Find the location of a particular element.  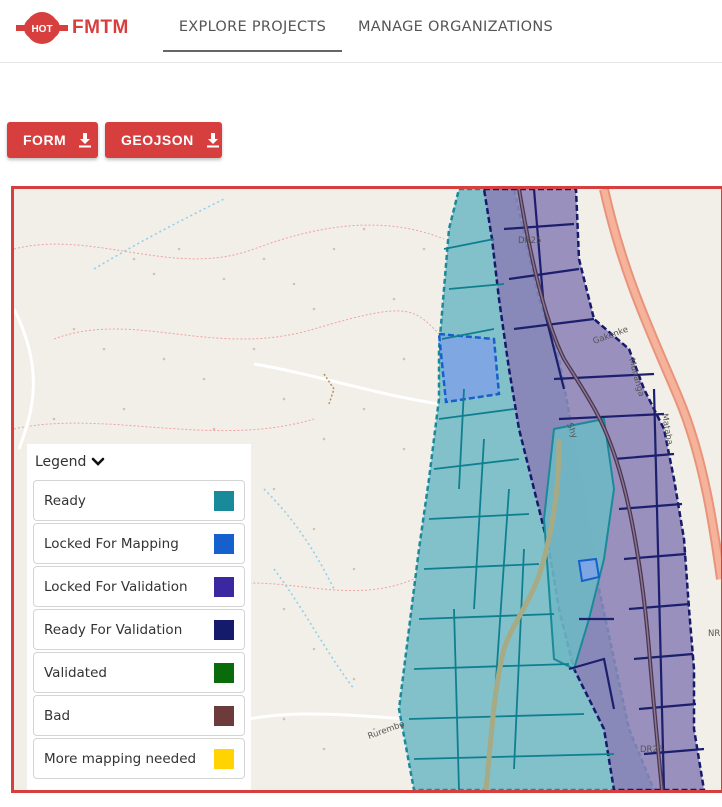

legend-item-label: Bad is located at coordinates (57, 715).